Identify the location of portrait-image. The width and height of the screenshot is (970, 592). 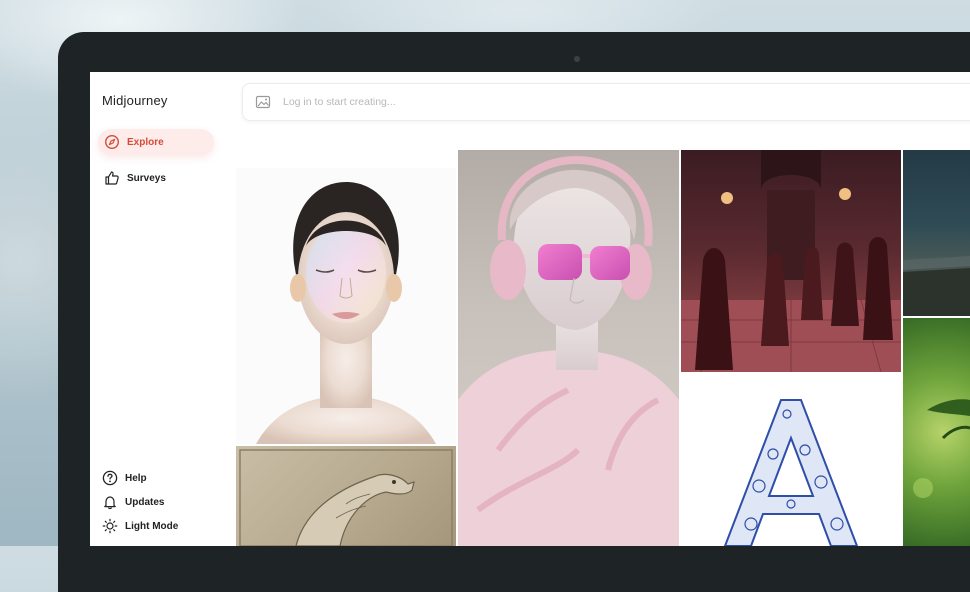
(346, 306).